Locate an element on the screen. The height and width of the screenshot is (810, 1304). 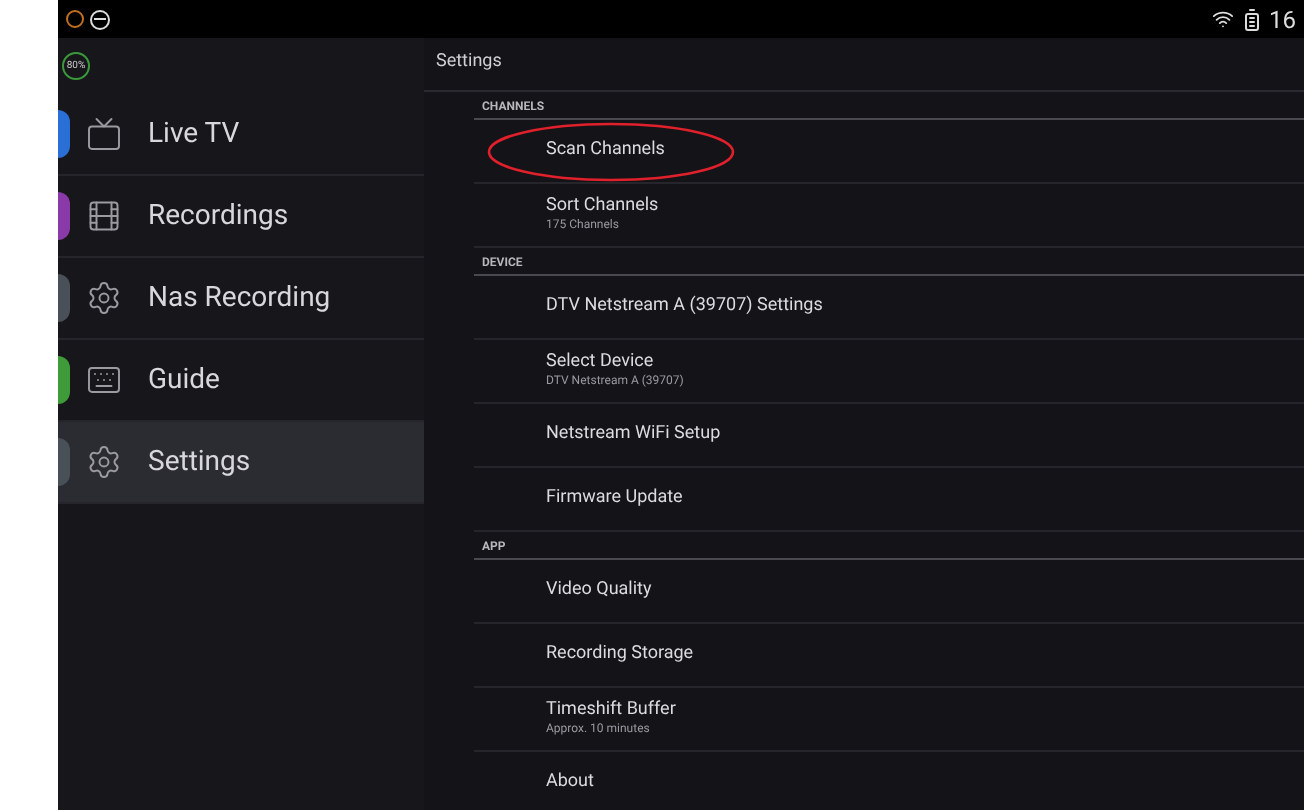
settings-row: DTV Netstream A (39707) Settings is located at coordinates (889, 308).